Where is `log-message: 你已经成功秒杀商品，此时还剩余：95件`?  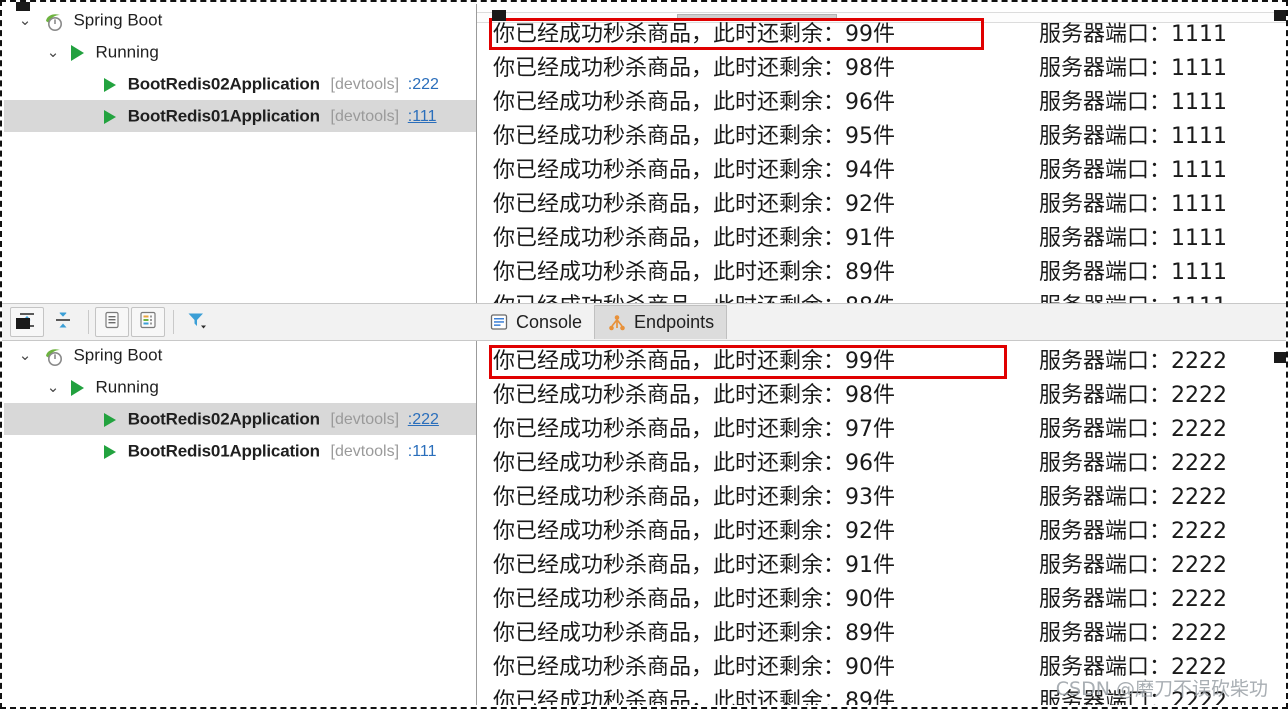
log-message: 你已经成功秒杀商品，此时还剩余：95件 is located at coordinates (694, 136).